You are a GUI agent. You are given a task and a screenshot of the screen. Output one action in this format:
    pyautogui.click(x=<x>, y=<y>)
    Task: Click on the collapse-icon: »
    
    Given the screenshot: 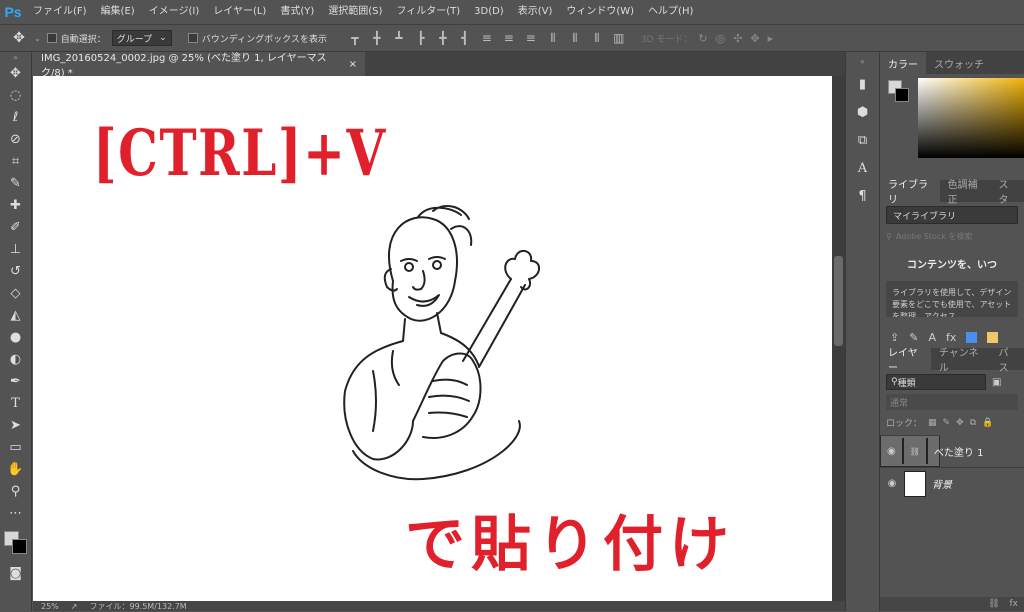 What is the action you would take?
    pyautogui.click(x=15, y=57)
    